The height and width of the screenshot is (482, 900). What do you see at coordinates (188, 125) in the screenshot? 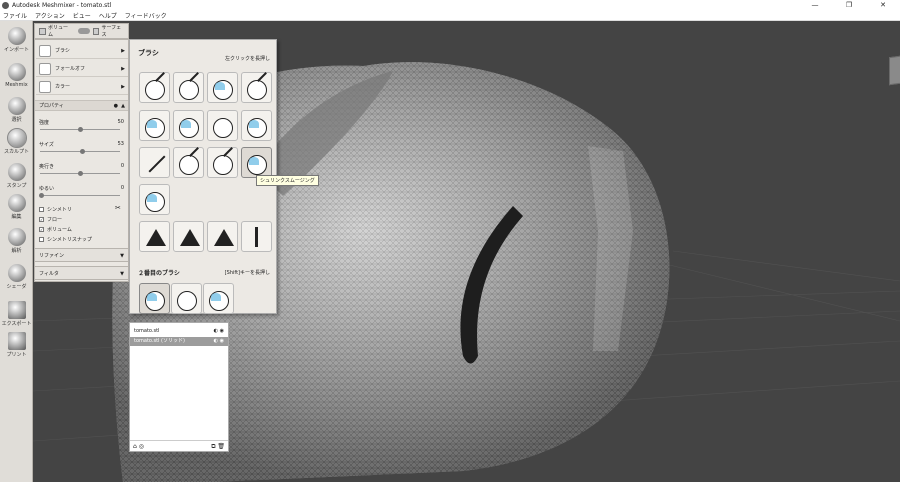
I see `brush-pinch` at bounding box center [188, 125].